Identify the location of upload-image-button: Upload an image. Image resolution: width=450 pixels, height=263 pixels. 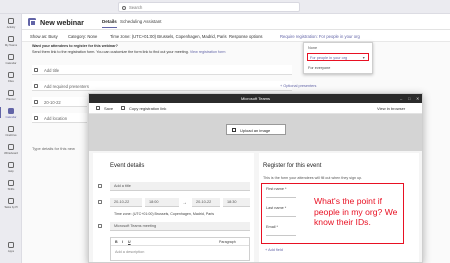
(256, 129).